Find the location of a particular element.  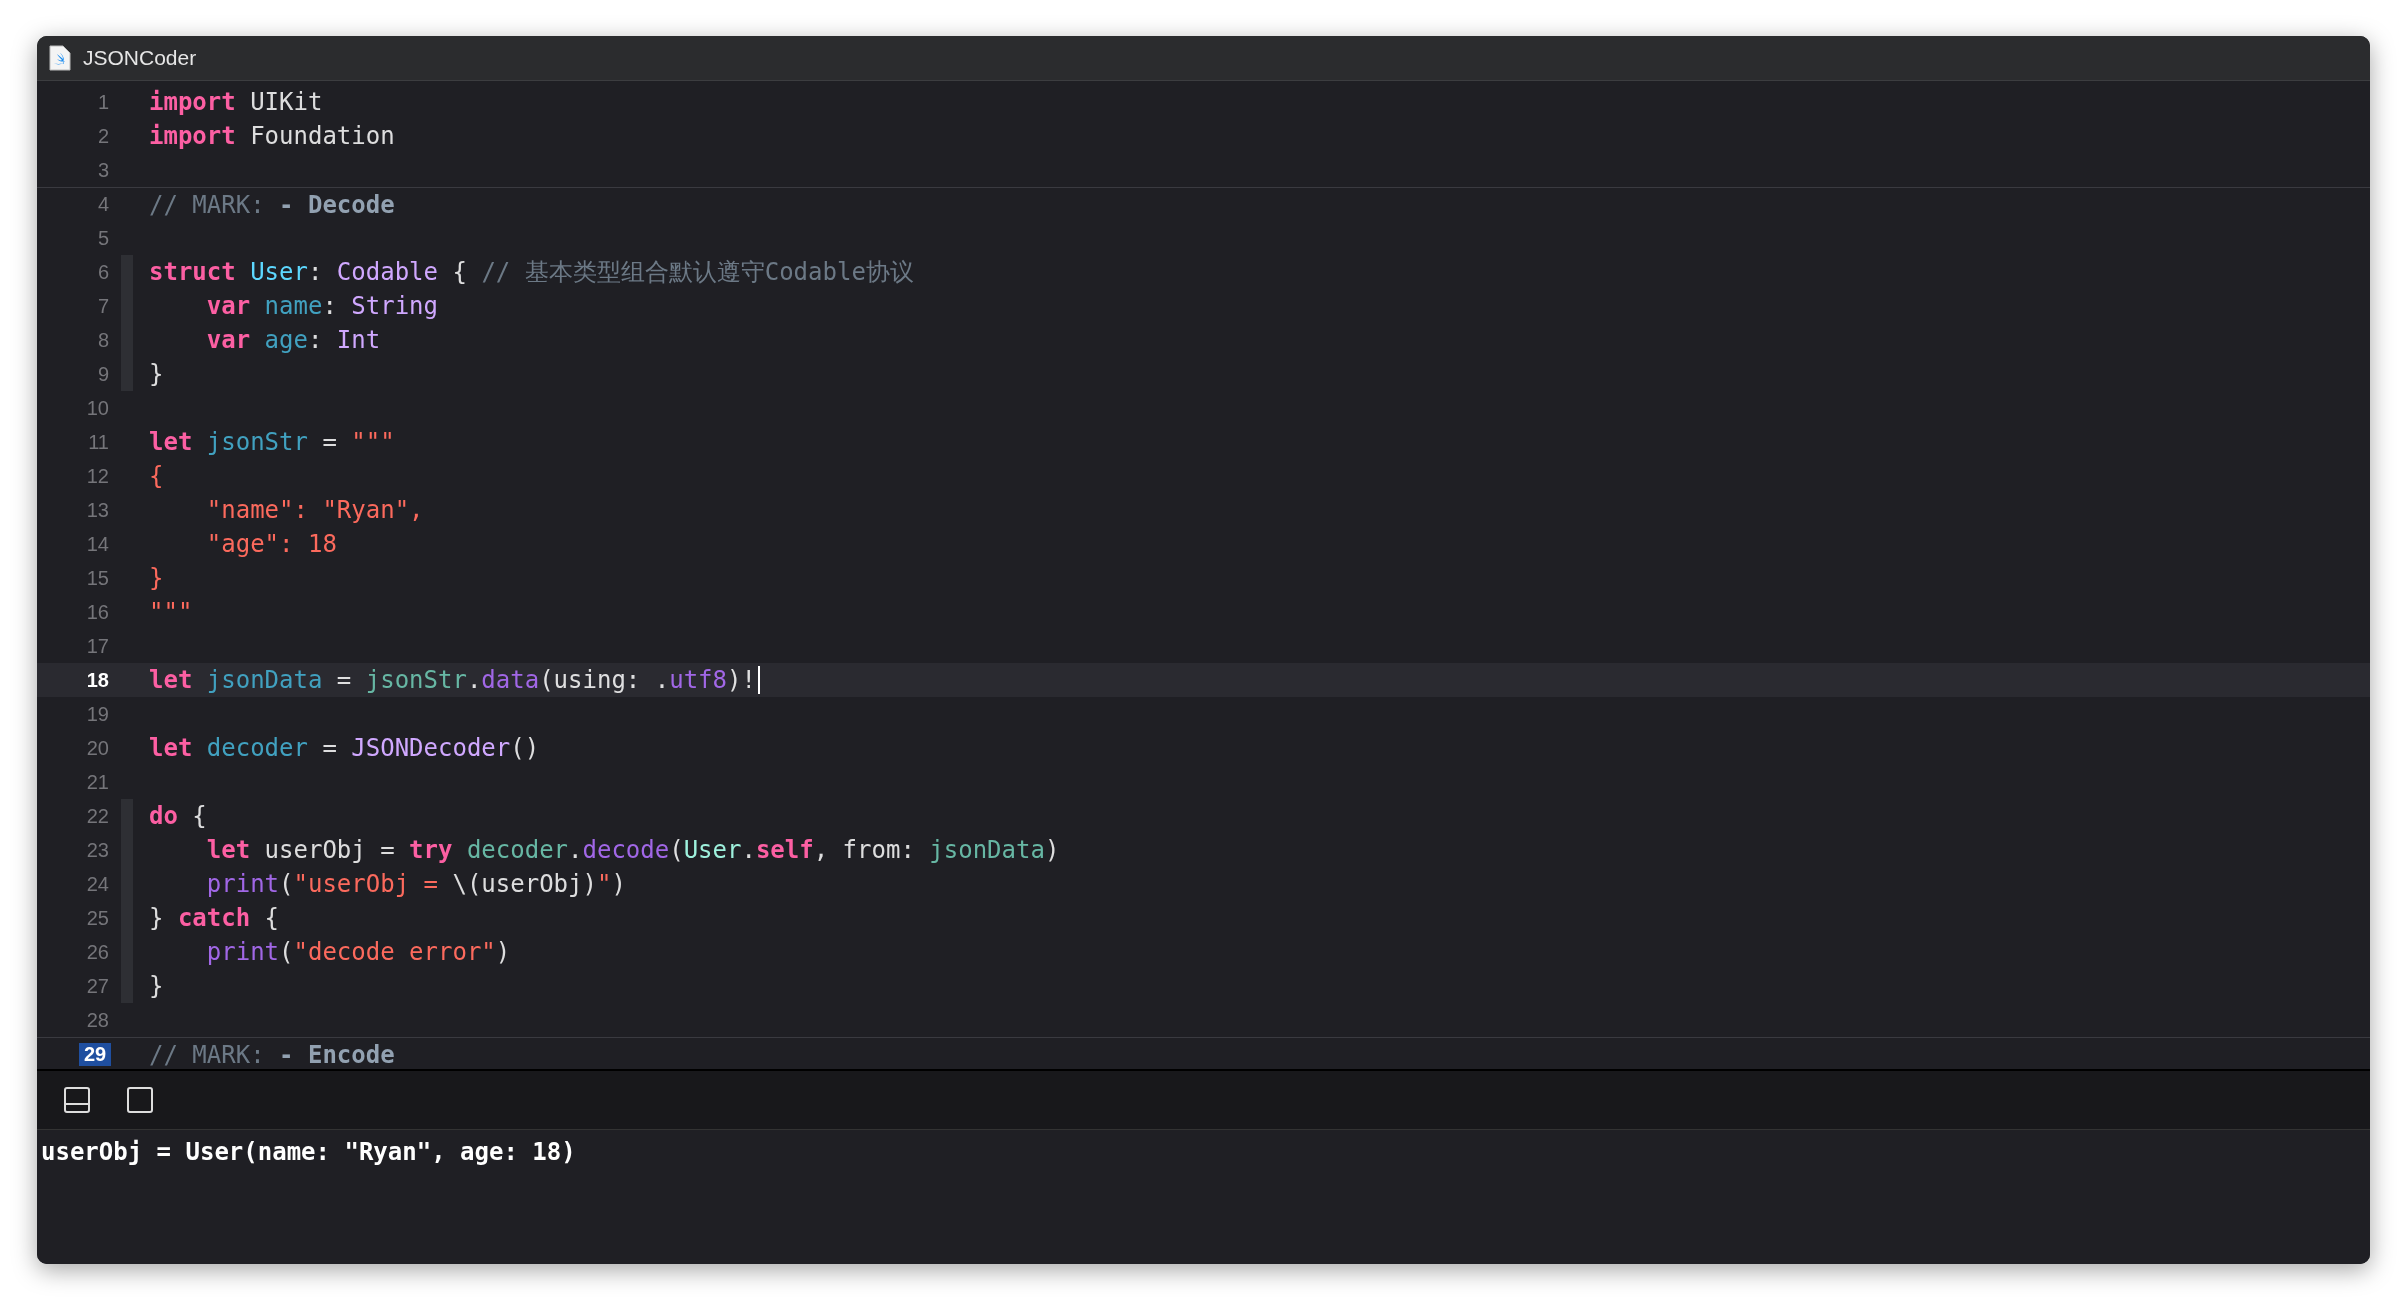

line-number: 10 is located at coordinates (97, 408).